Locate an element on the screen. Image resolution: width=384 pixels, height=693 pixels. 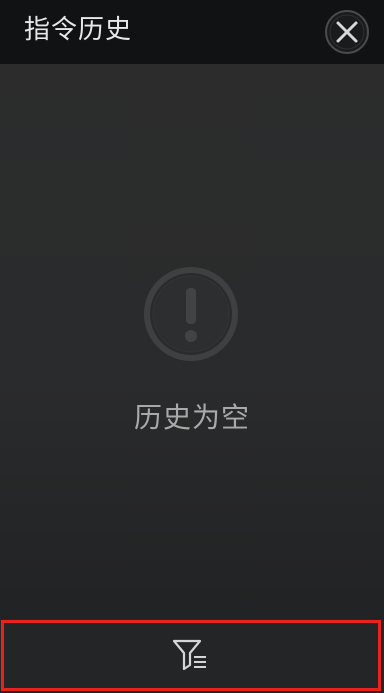
filter-button is located at coordinates (191, 656).